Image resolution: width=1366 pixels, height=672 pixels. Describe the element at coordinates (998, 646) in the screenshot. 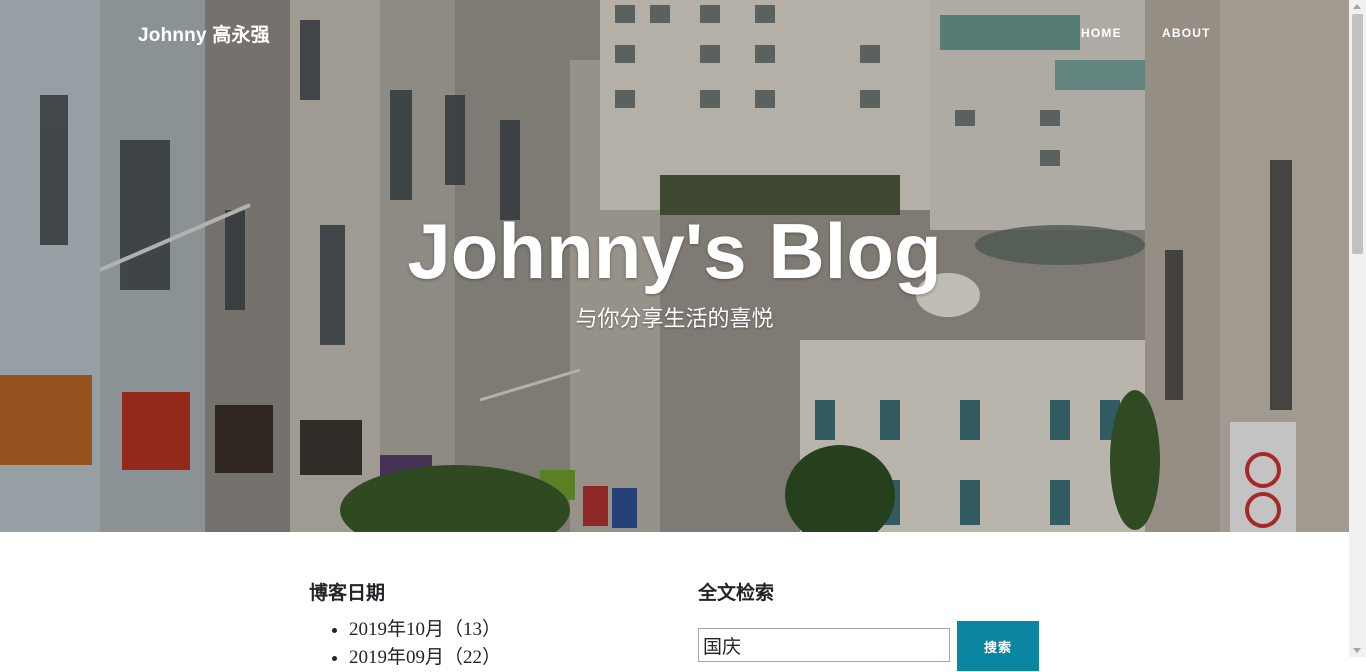

I see `search-button: 搜索` at that location.